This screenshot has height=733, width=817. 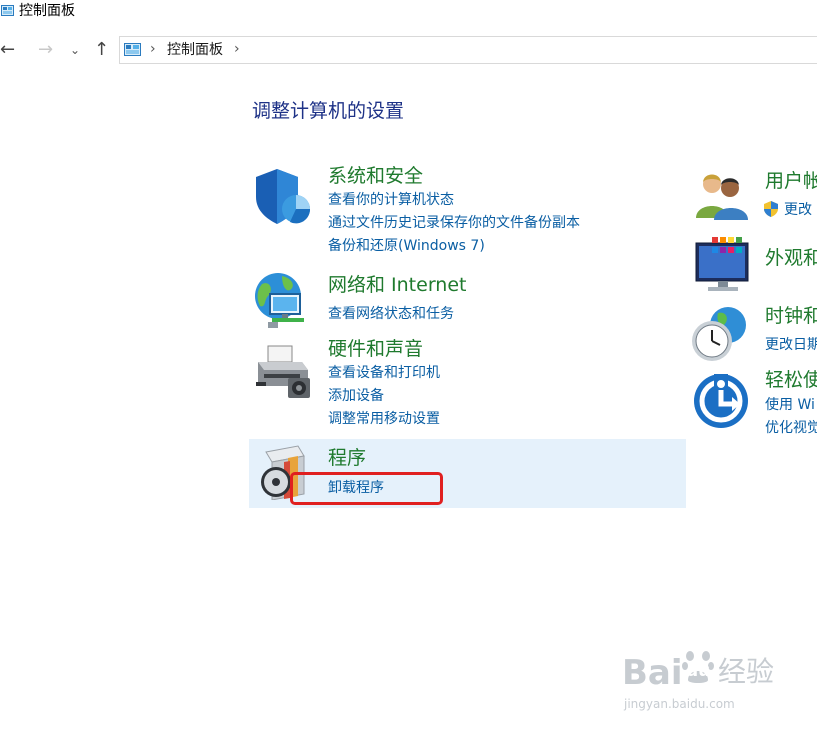 I want to click on category-network-internet: 网络和 Internet, so click(x=397, y=285).